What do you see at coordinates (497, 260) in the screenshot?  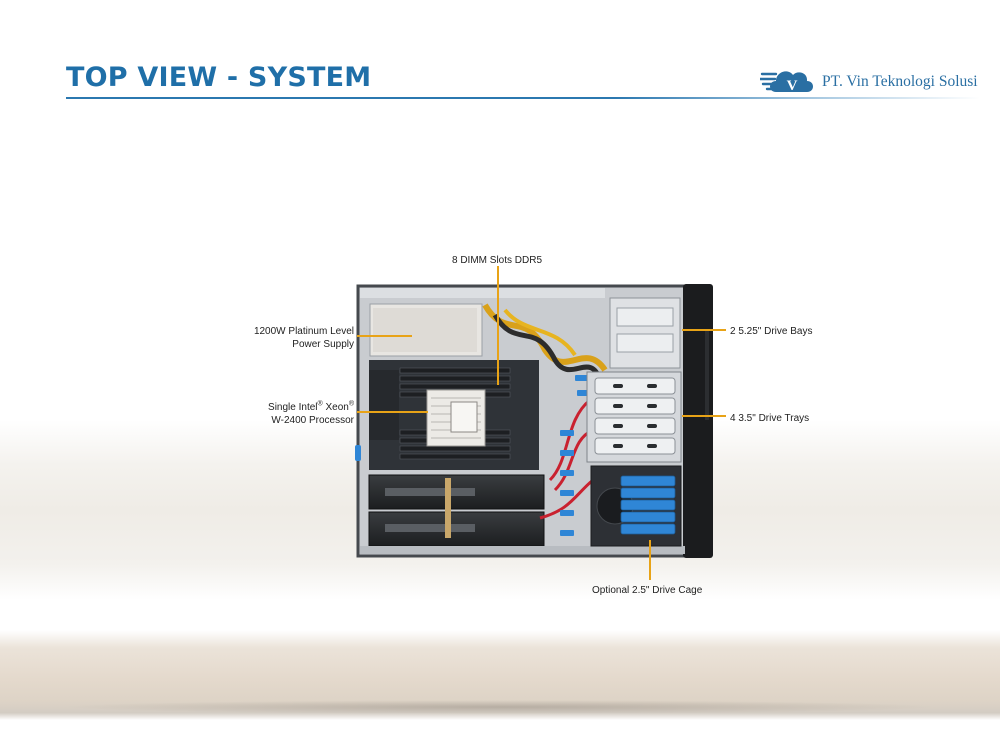 I see `callout-dimm-slots: 8 DIMM Slots DDR5` at bounding box center [497, 260].